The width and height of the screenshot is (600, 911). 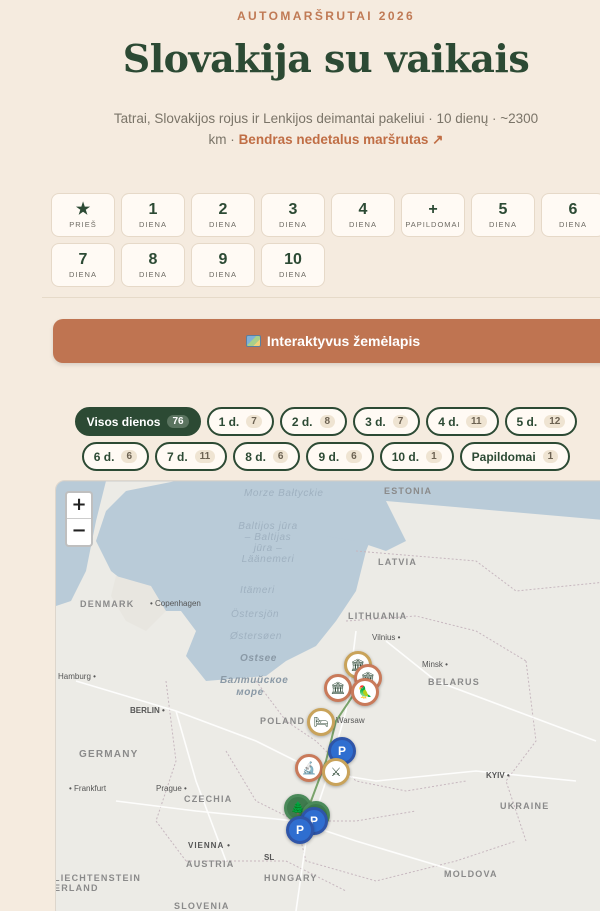 I want to click on science-marker: 🔬, so click(x=309, y=768).